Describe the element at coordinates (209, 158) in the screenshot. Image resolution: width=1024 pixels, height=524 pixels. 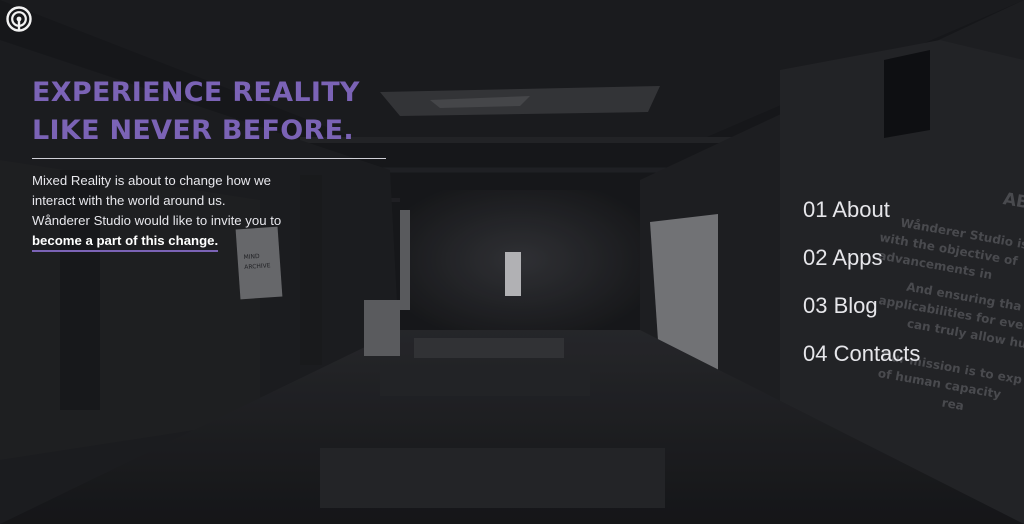
I see `headline-divider` at that location.